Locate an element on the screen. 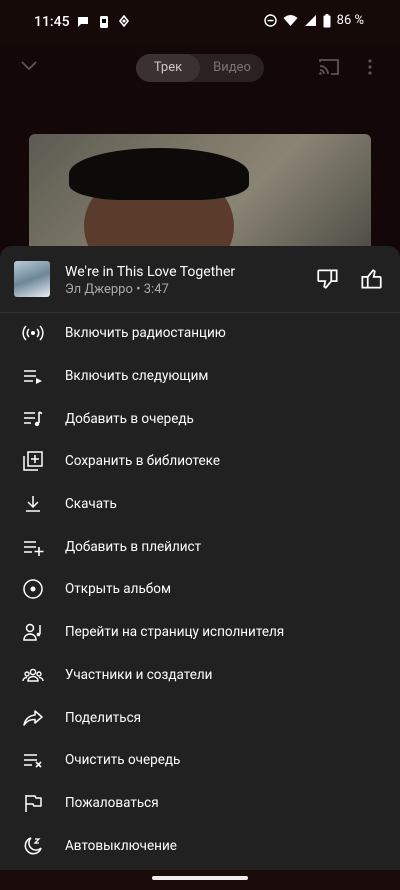 The height and width of the screenshot is (890, 400). menu-label: Включить следующим is located at coordinates (137, 376).